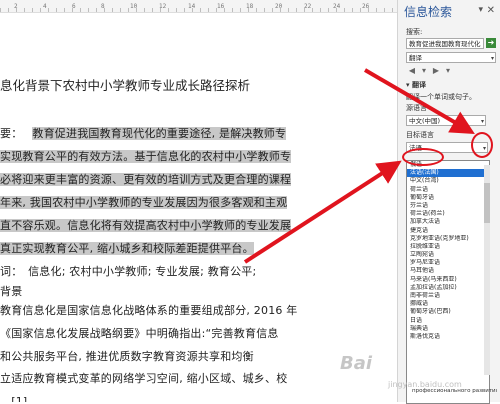  I want to click on line-text: 年来, 我国农村中小学教师的专业发展因为很多客观和主观, so click(144, 202).